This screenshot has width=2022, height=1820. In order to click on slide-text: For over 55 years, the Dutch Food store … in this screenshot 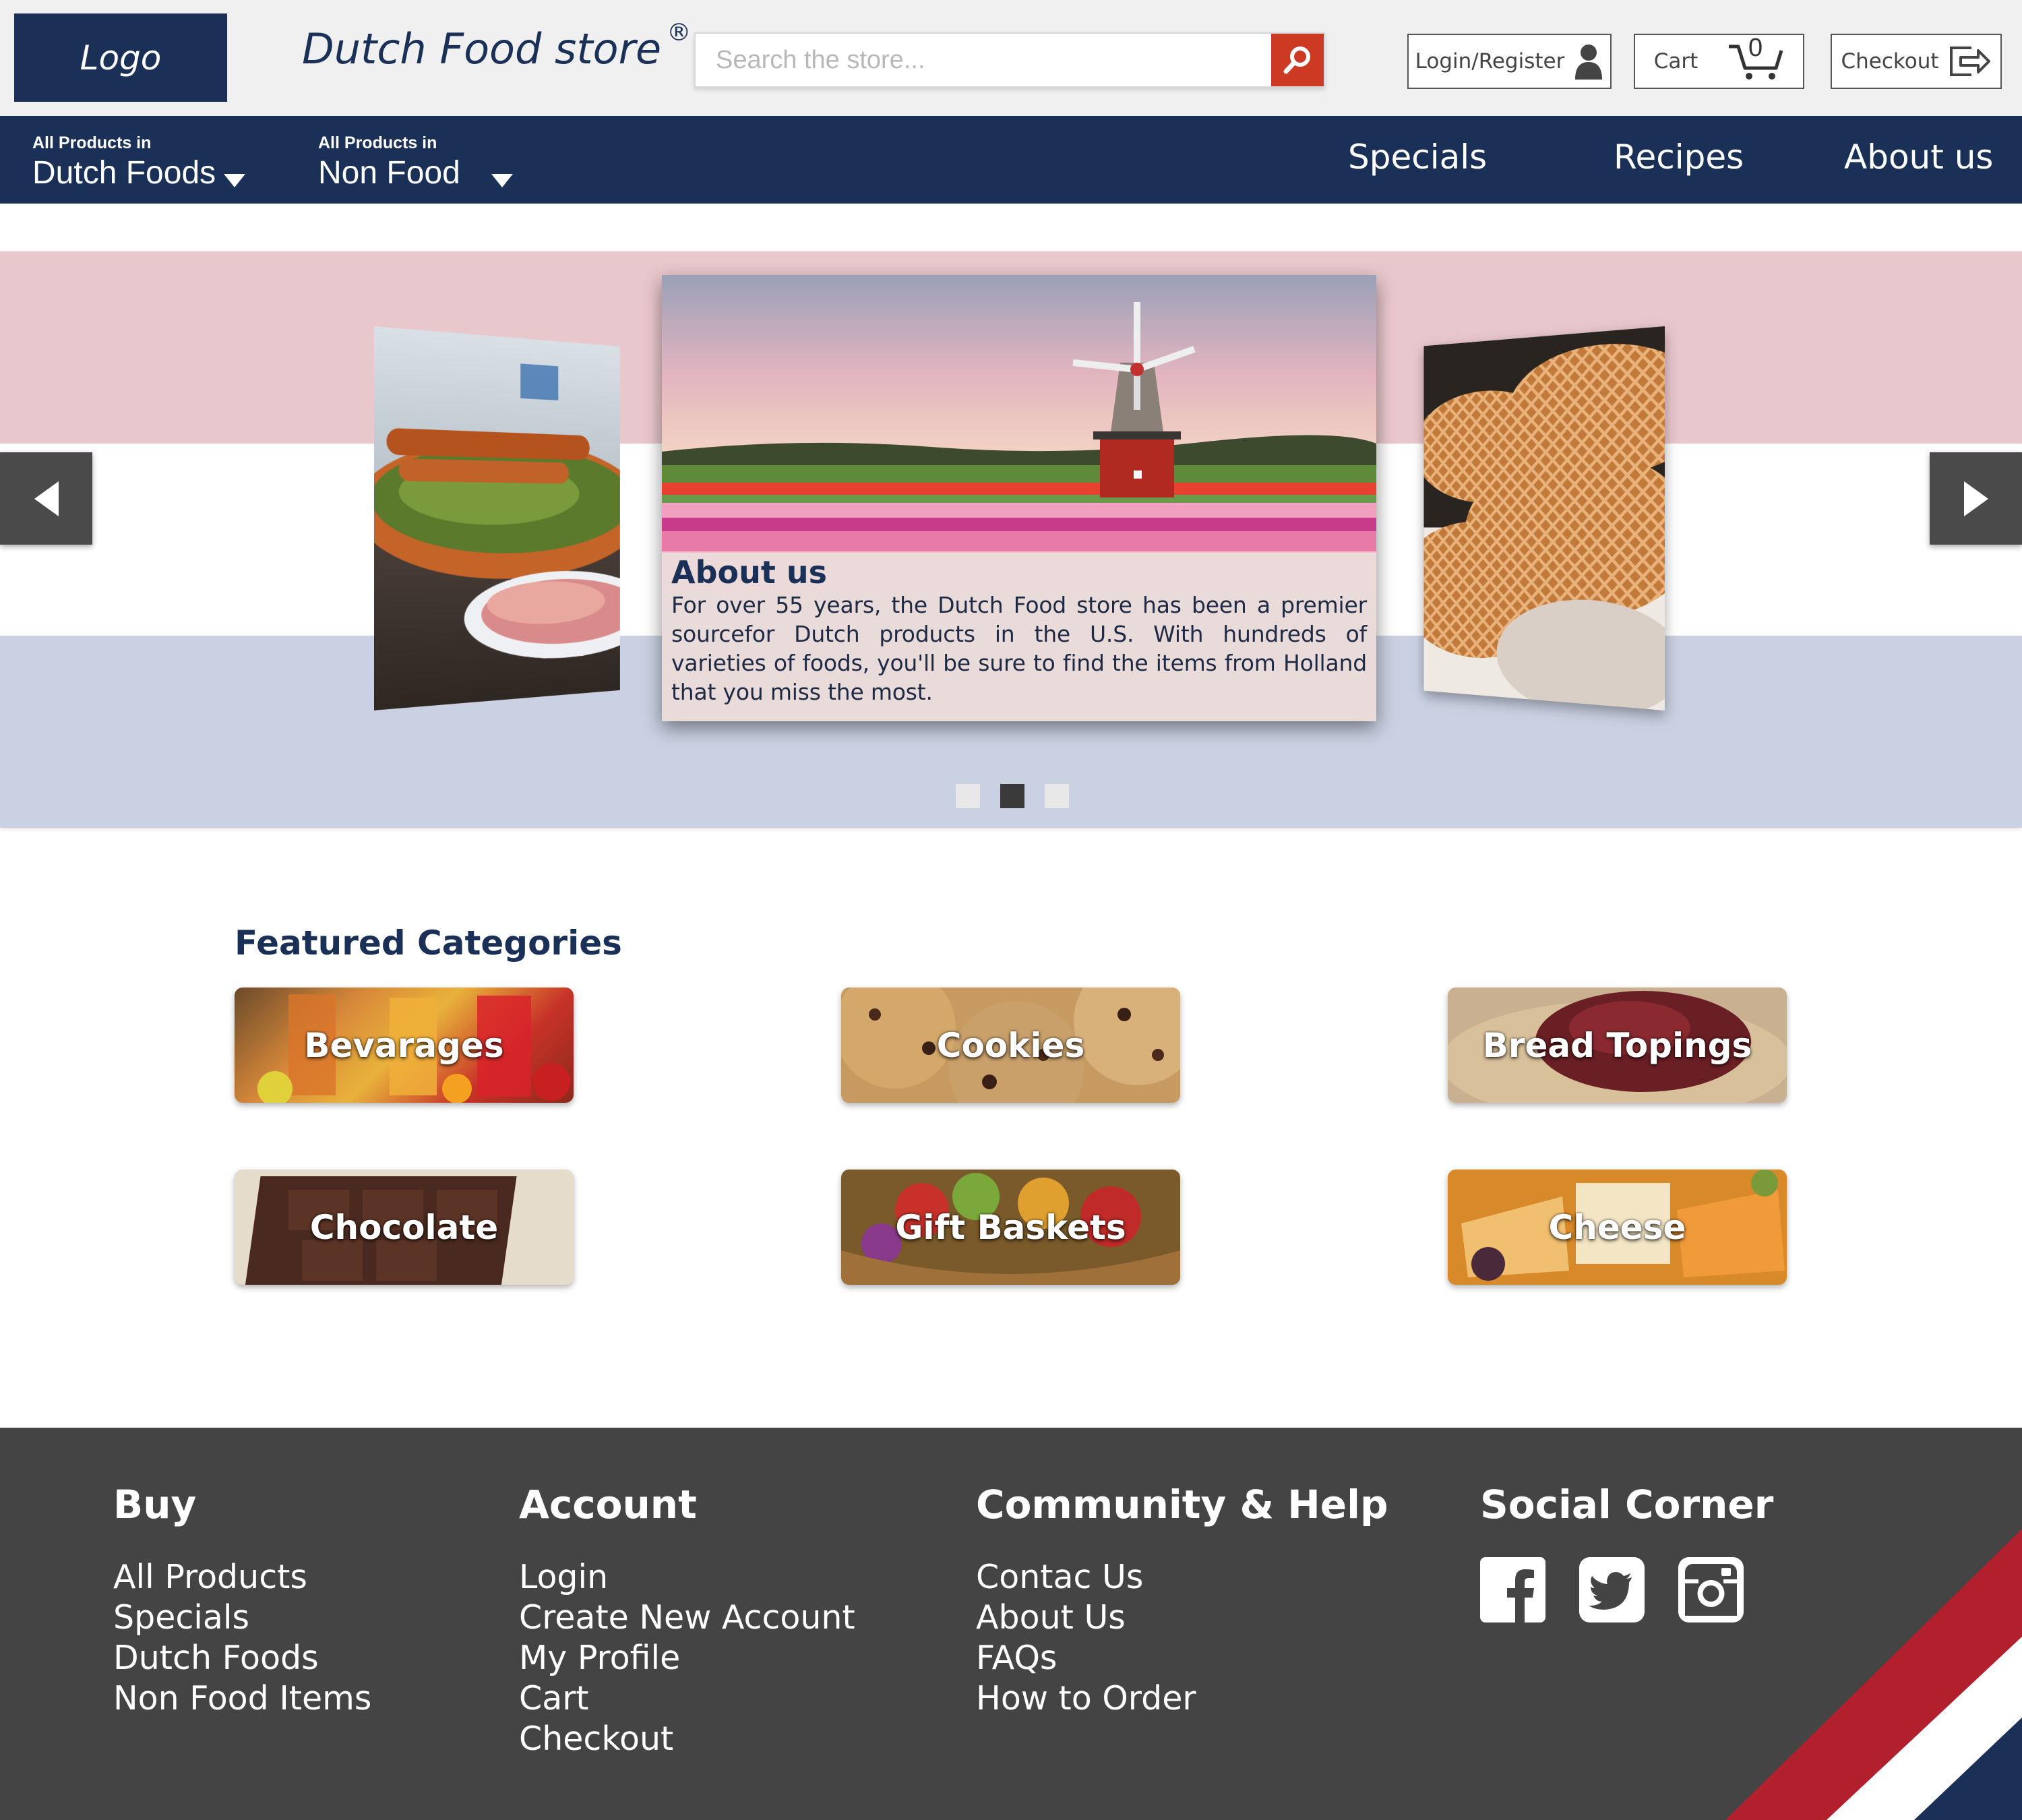, I will do `click(1019, 648)`.